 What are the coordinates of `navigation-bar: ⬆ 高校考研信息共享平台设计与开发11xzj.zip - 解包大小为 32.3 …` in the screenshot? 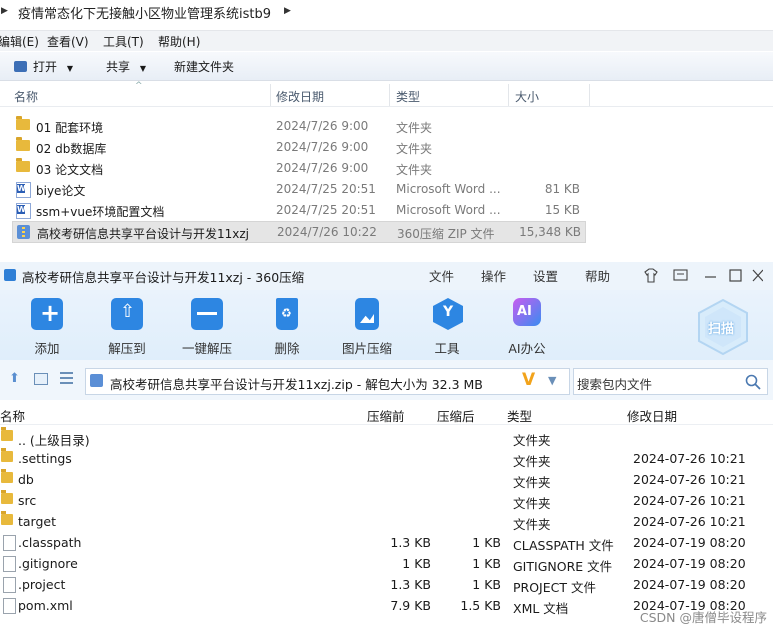 It's located at (386, 380).